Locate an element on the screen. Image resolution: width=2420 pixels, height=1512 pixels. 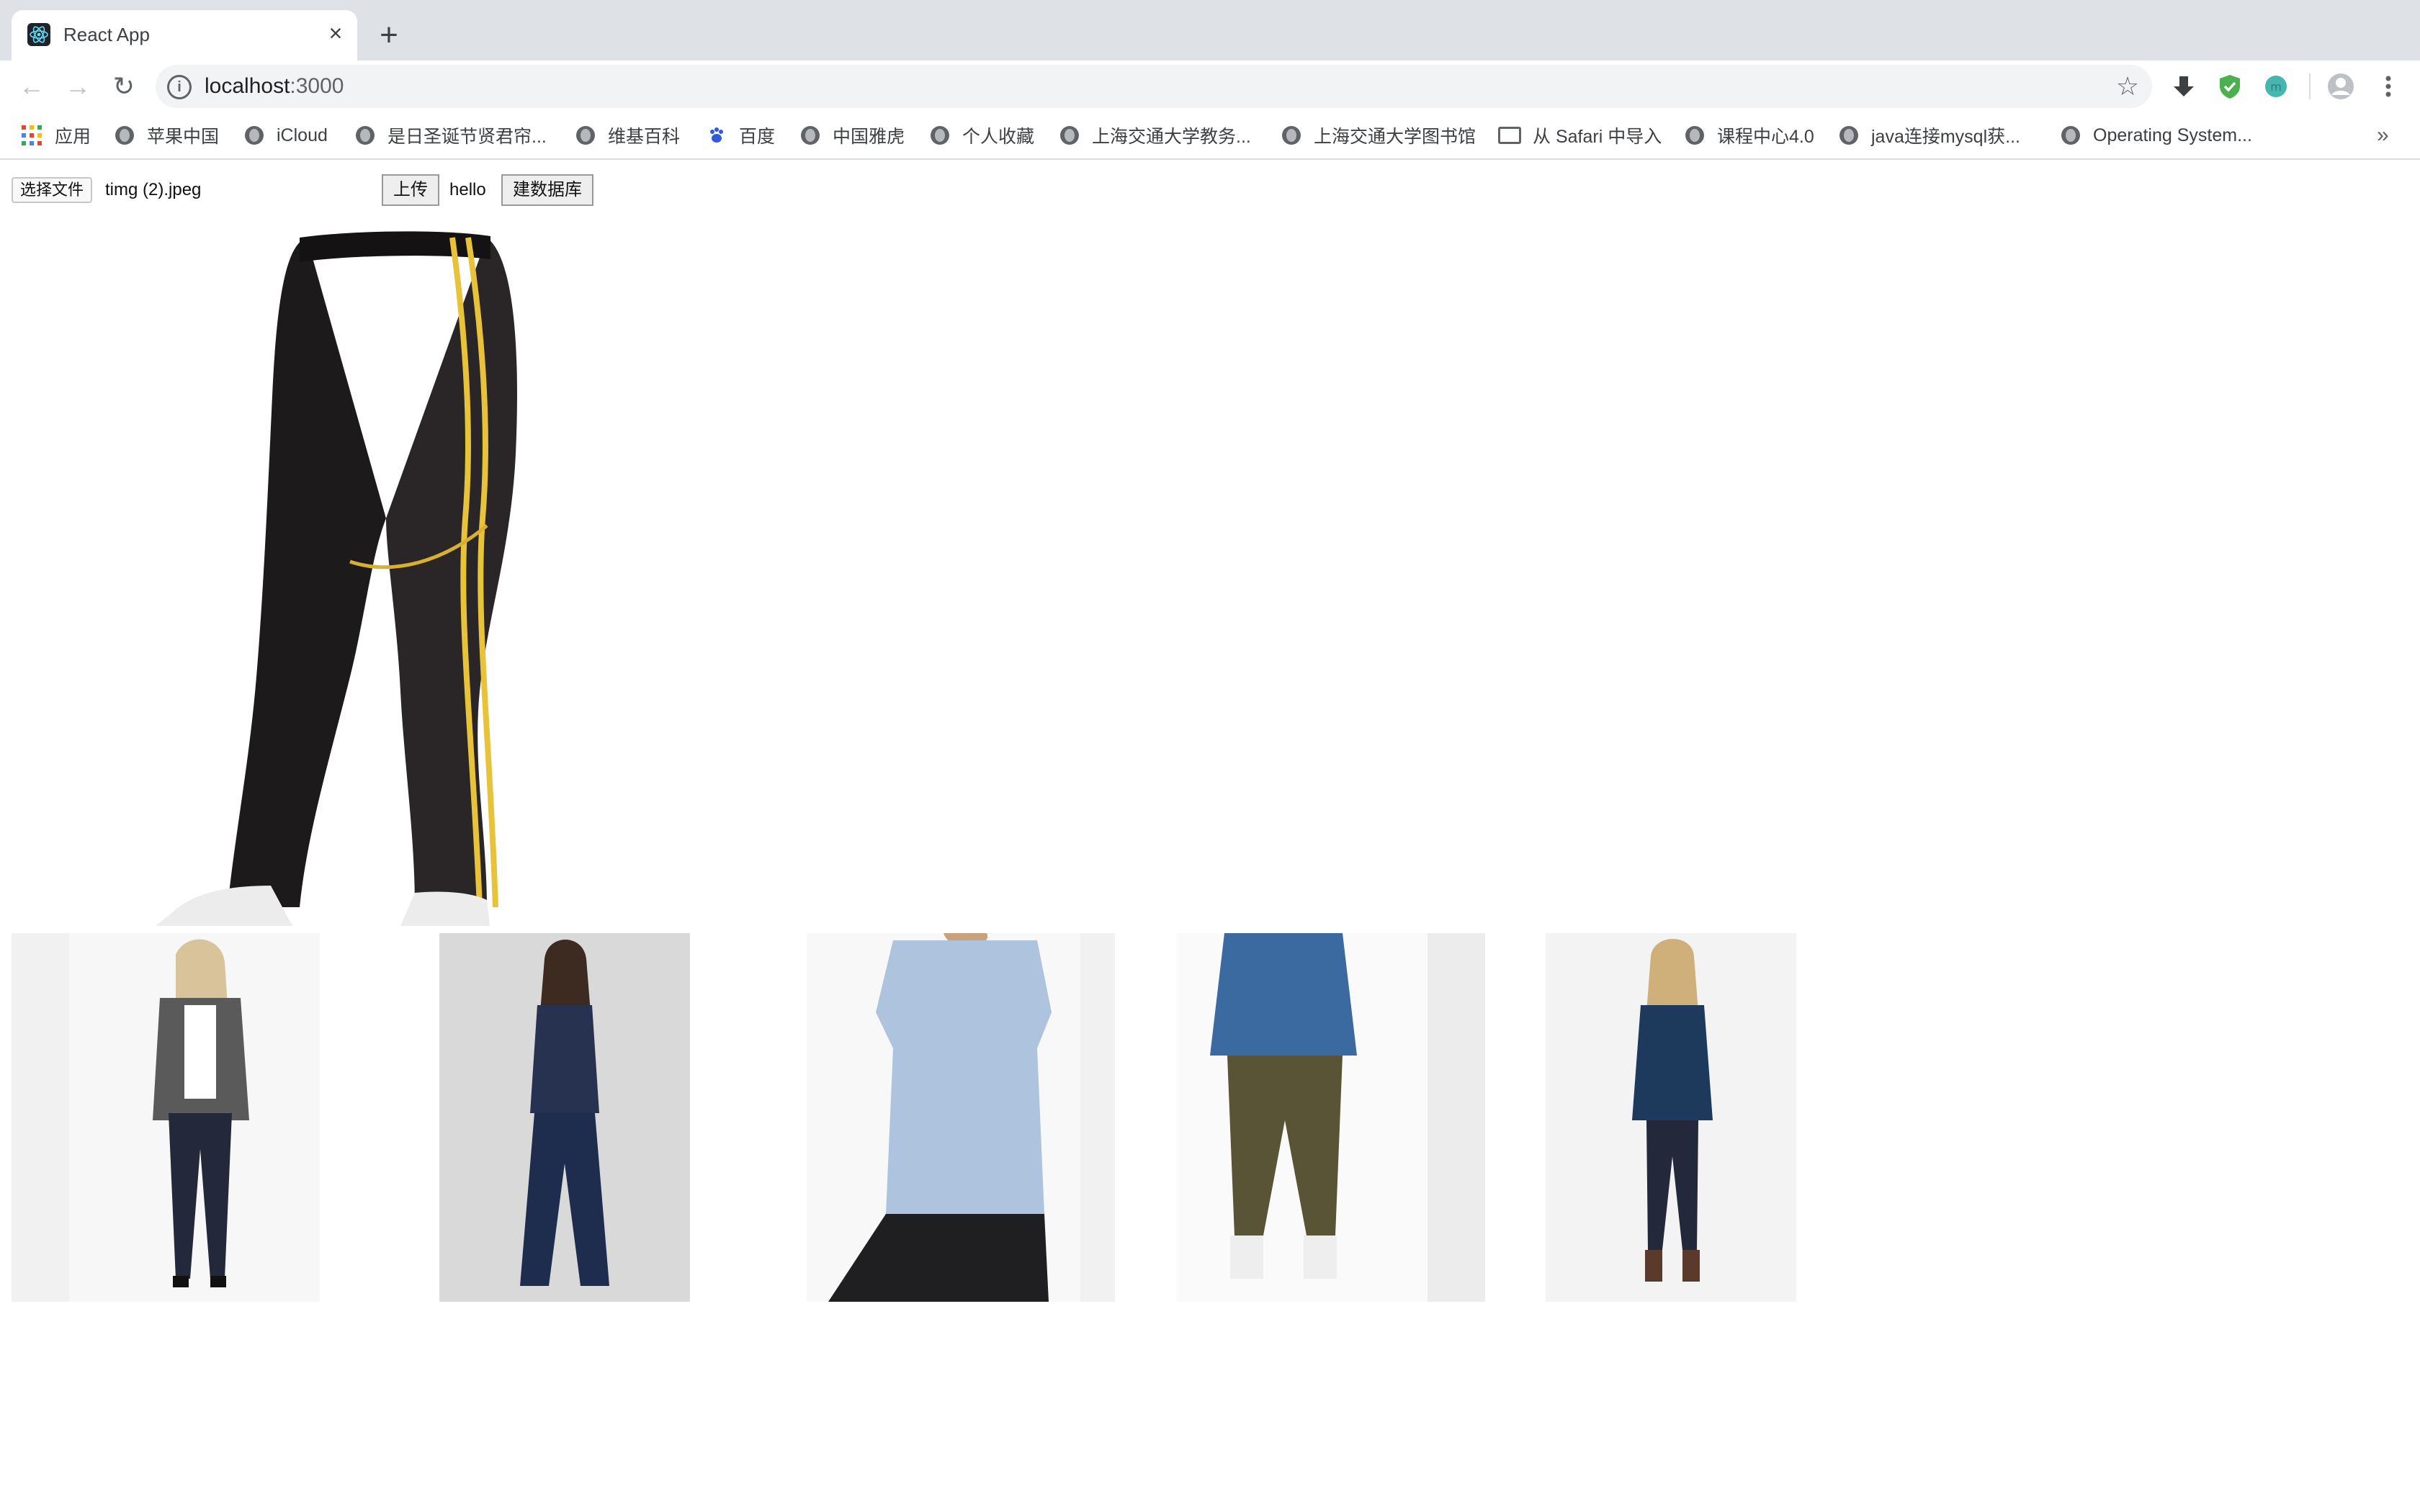
bookmark-label: 苹果中国 is located at coordinates (183, 137).